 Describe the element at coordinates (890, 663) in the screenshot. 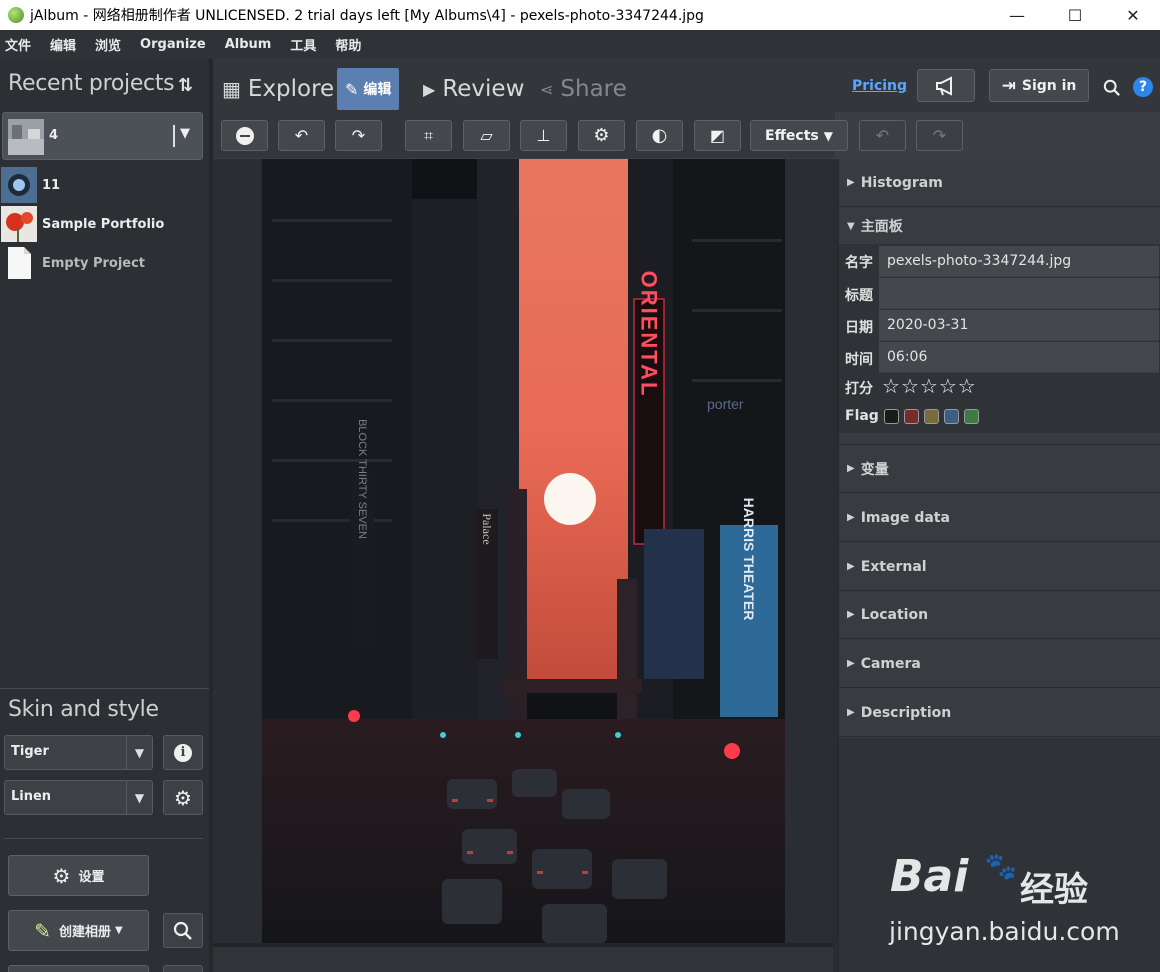

I see `section-label: Camera` at that location.